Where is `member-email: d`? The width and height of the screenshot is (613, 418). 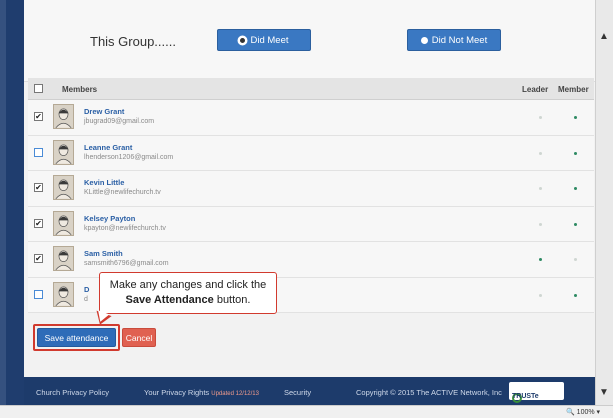 member-email: d is located at coordinates (86, 299).